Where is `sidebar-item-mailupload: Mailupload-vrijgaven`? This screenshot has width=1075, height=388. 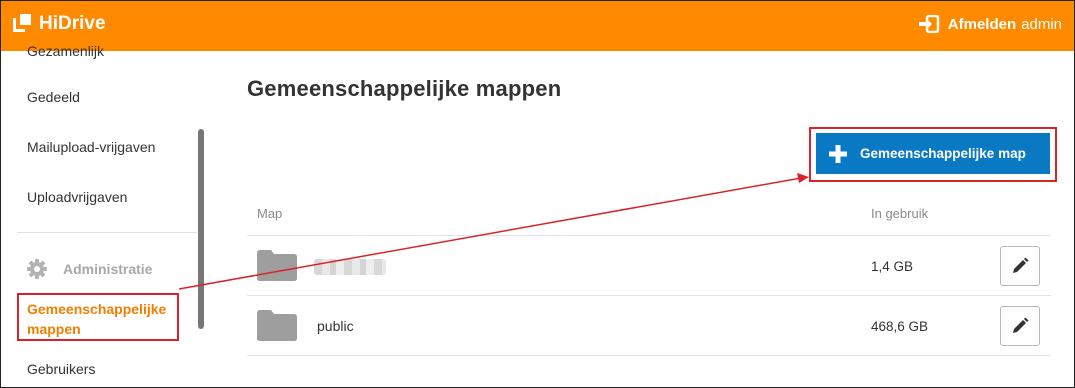 sidebar-item-mailupload: Mailupload-vrijgaven is located at coordinates (91, 147).